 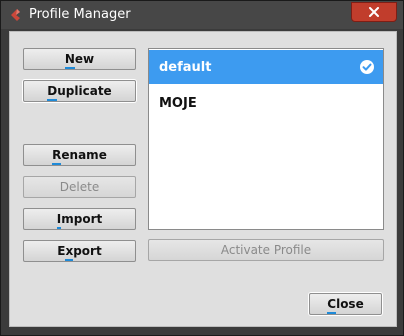 I want to click on window-close-button, so click(x=374, y=12).